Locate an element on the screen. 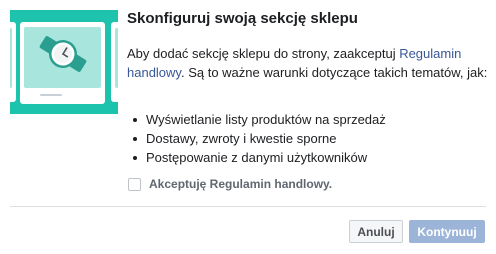 Image resolution: width=496 pixels, height=254 pixels. accept-terms-row: Akceptuję Regulamin handlowy. is located at coordinates (230, 184).